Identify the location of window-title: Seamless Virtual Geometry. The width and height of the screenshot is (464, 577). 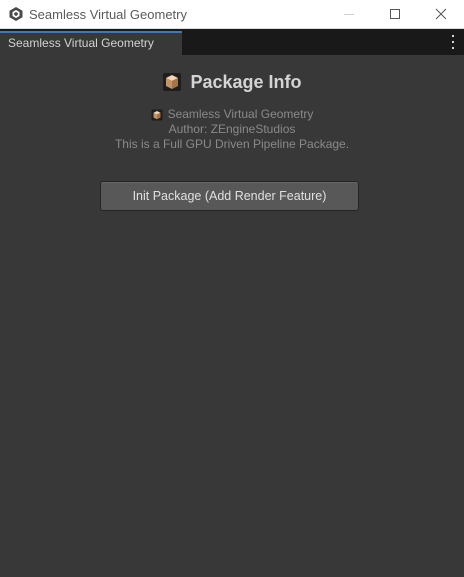
(108, 14).